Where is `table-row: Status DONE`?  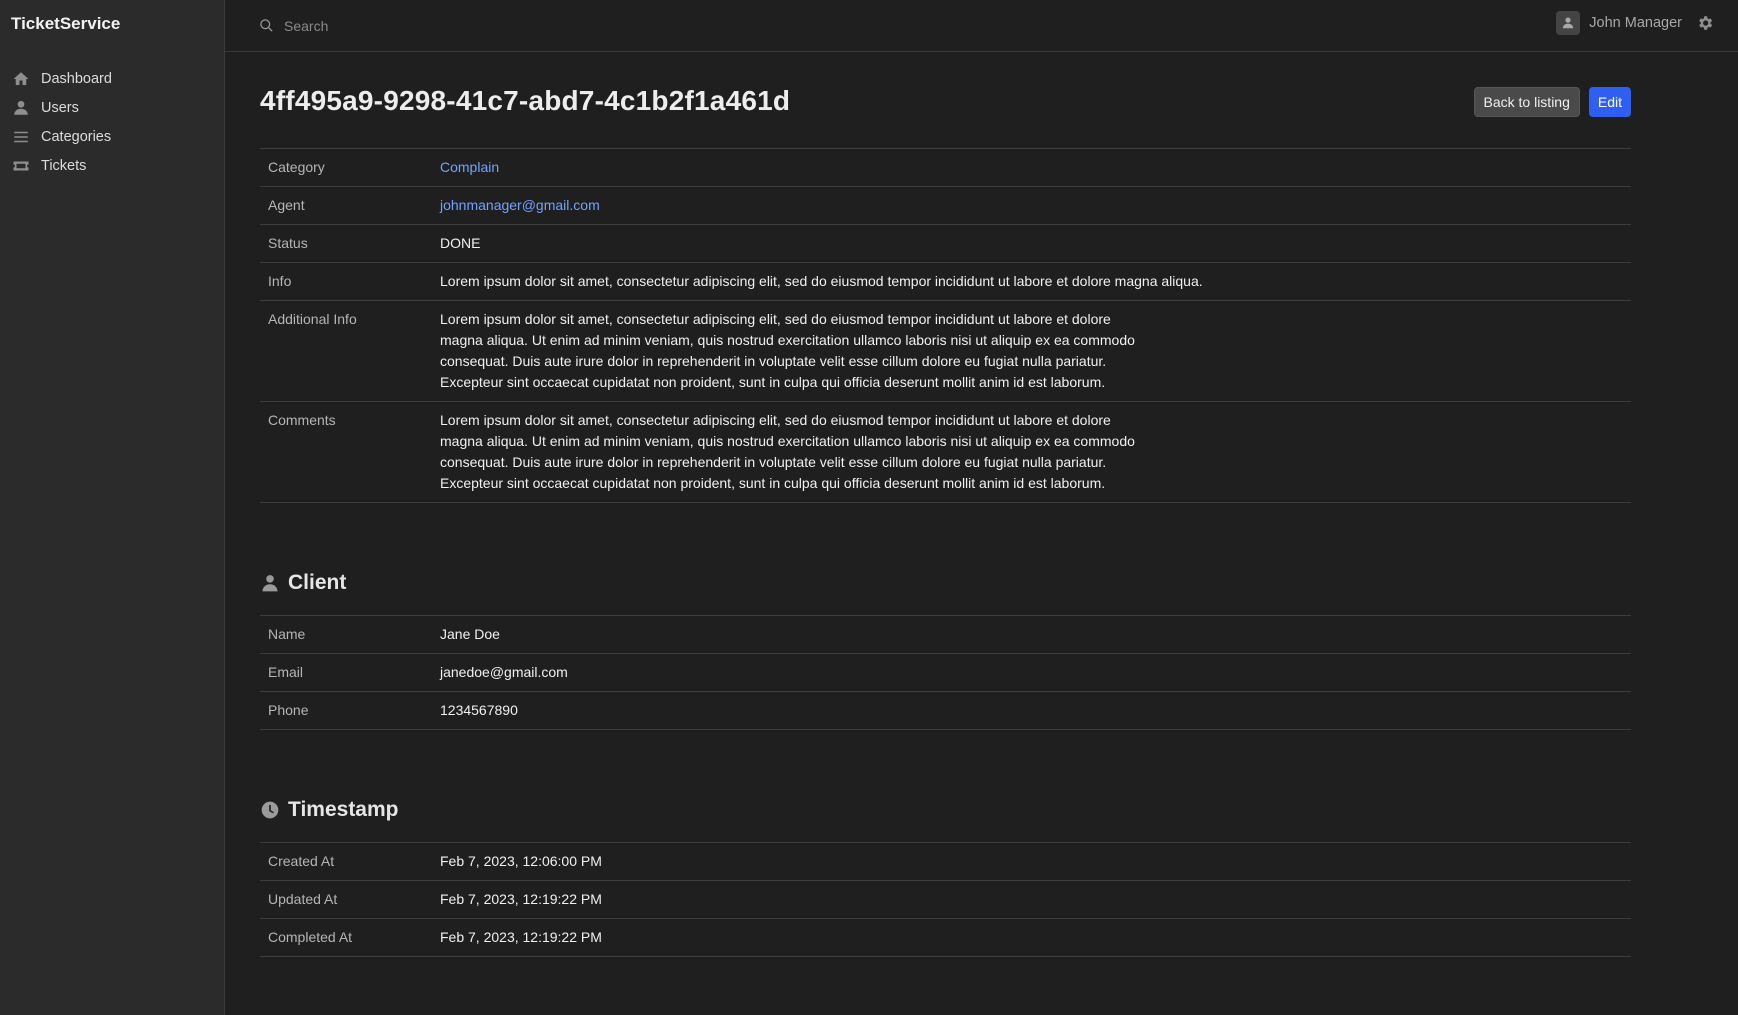
table-row: Status DONE is located at coordinates (945, 243).